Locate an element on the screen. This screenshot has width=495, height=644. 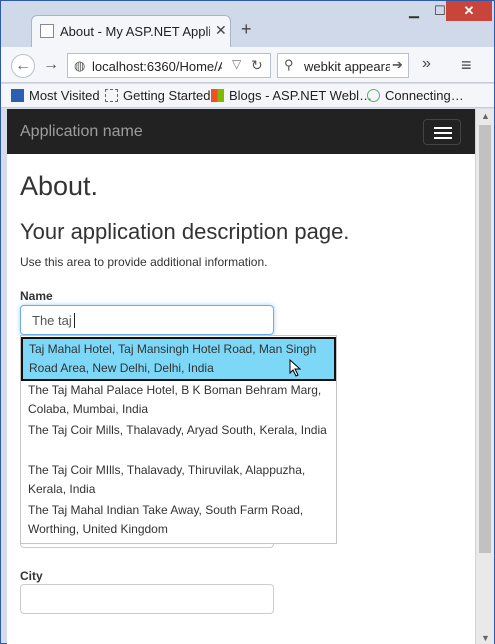
city-input is located at coordinates (147, 599).